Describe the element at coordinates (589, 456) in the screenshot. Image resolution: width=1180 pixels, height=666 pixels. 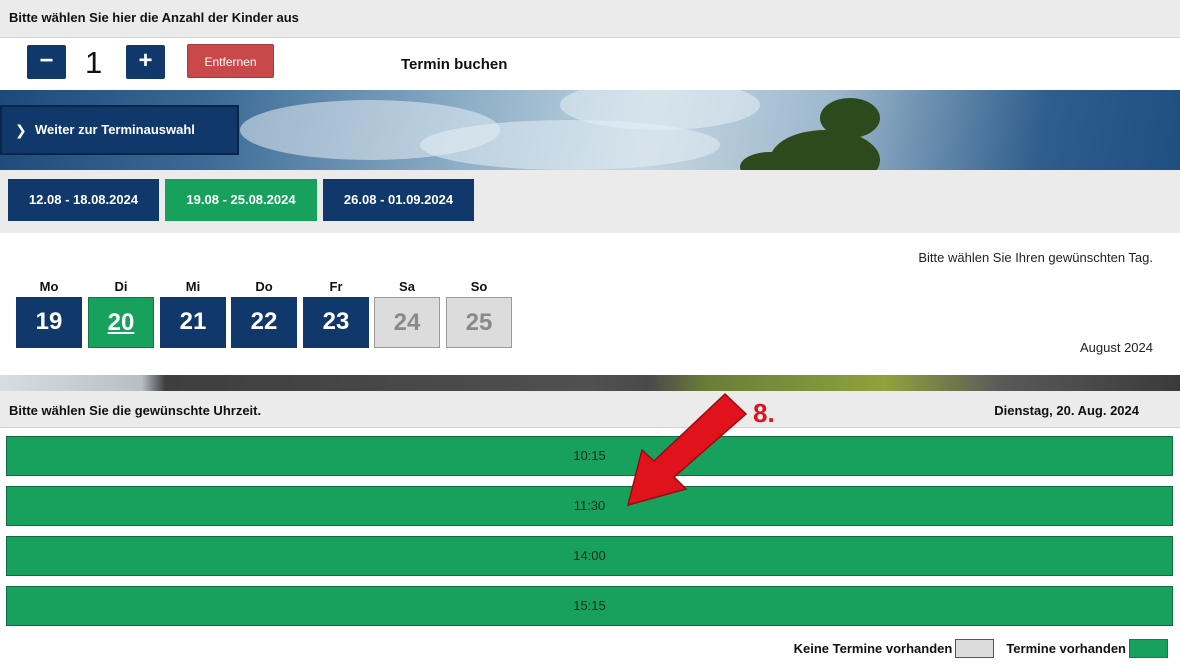
I see `time-slot-1015: 10:15` at that location.